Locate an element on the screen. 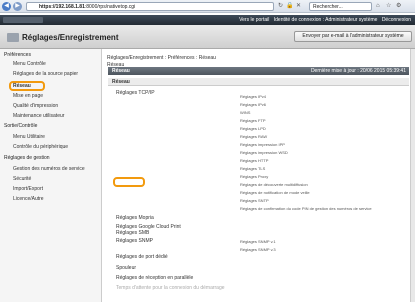 The image size is (415, 302). sidebar-item-utility: Menu Utilitaire is located at coordinates (29, 137).